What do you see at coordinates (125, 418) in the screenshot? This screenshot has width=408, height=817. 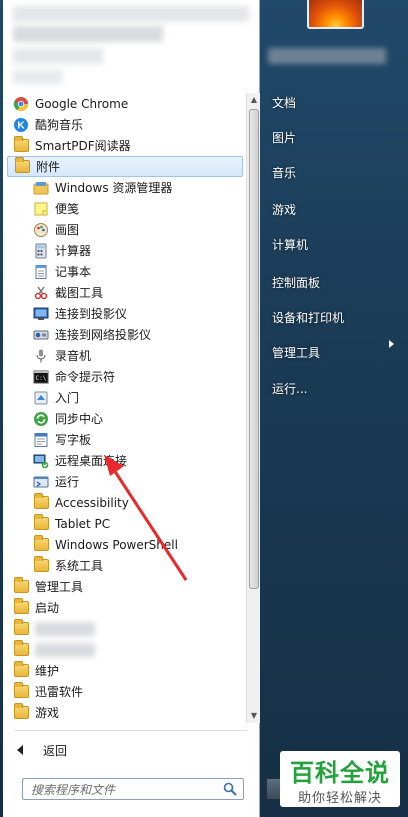 I see `program-item: 同步中心` at bounding box center [125, 418].